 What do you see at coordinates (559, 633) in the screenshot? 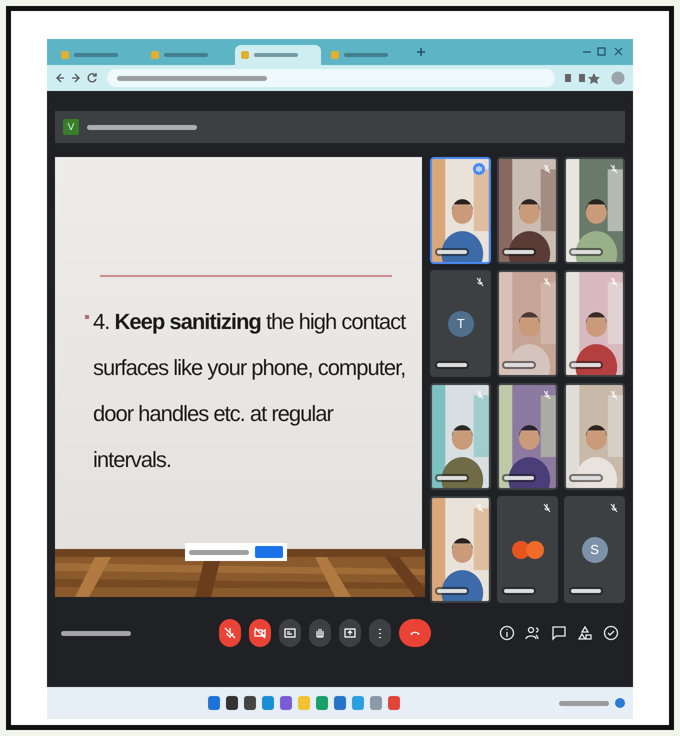
I see `chat-icon` at bounding box center [559, 633].